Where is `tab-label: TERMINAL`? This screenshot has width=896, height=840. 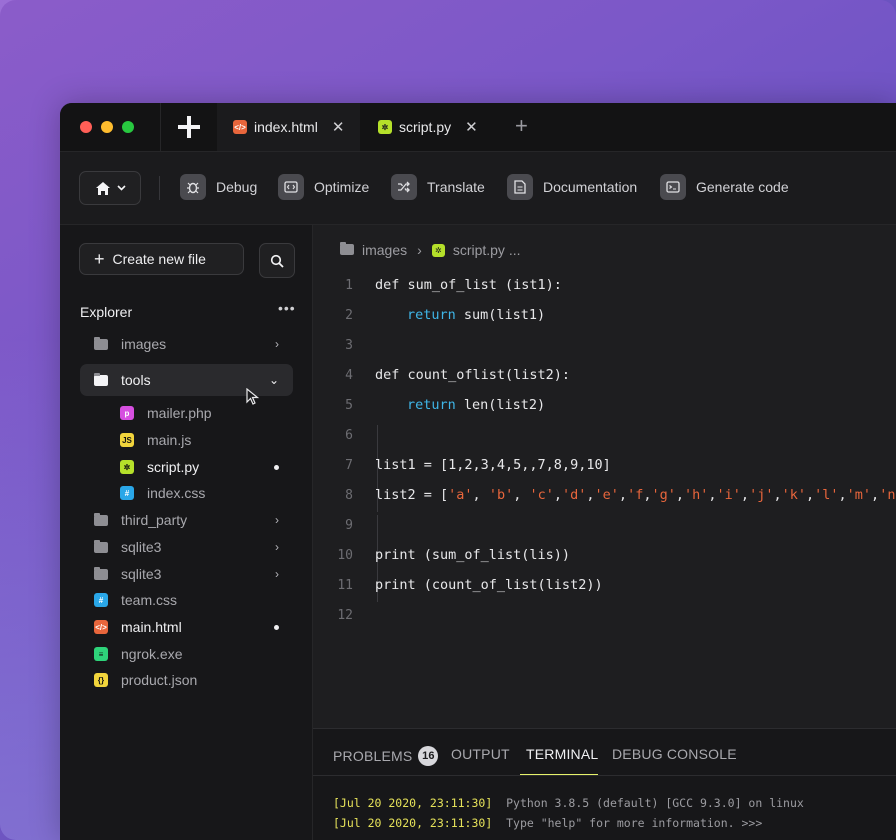 tab-label: TERMINAL is located at coordinates (562, 754).